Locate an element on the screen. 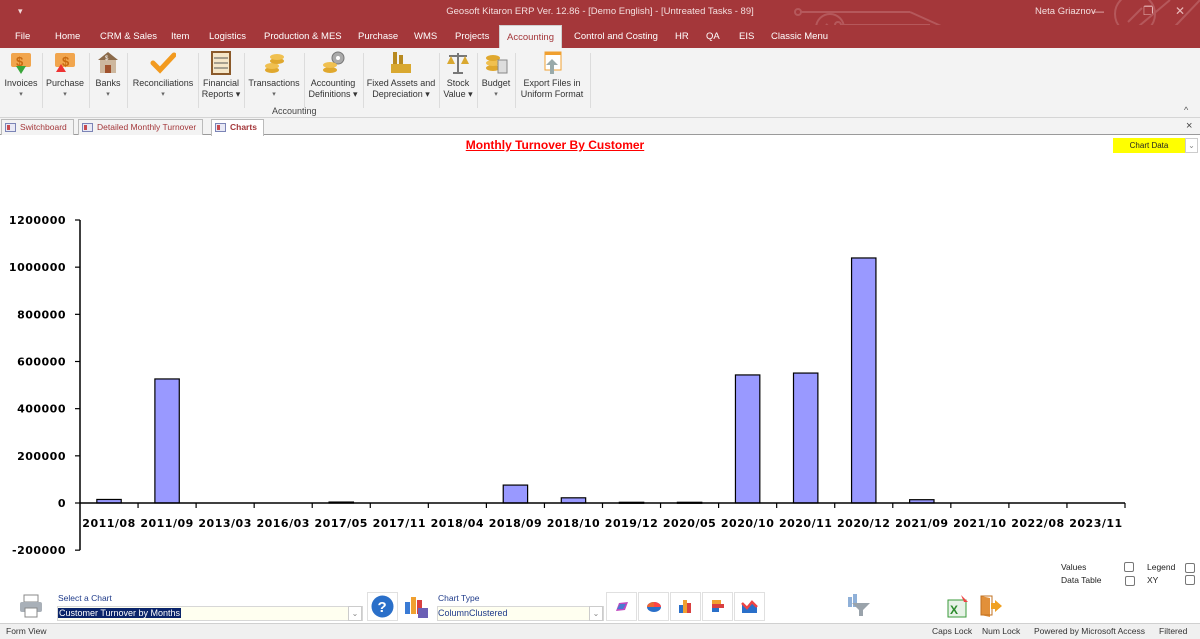 The height and width of the screenshot is (639, 1200). 3d-chart-icon is located at coordinates (622, 606).